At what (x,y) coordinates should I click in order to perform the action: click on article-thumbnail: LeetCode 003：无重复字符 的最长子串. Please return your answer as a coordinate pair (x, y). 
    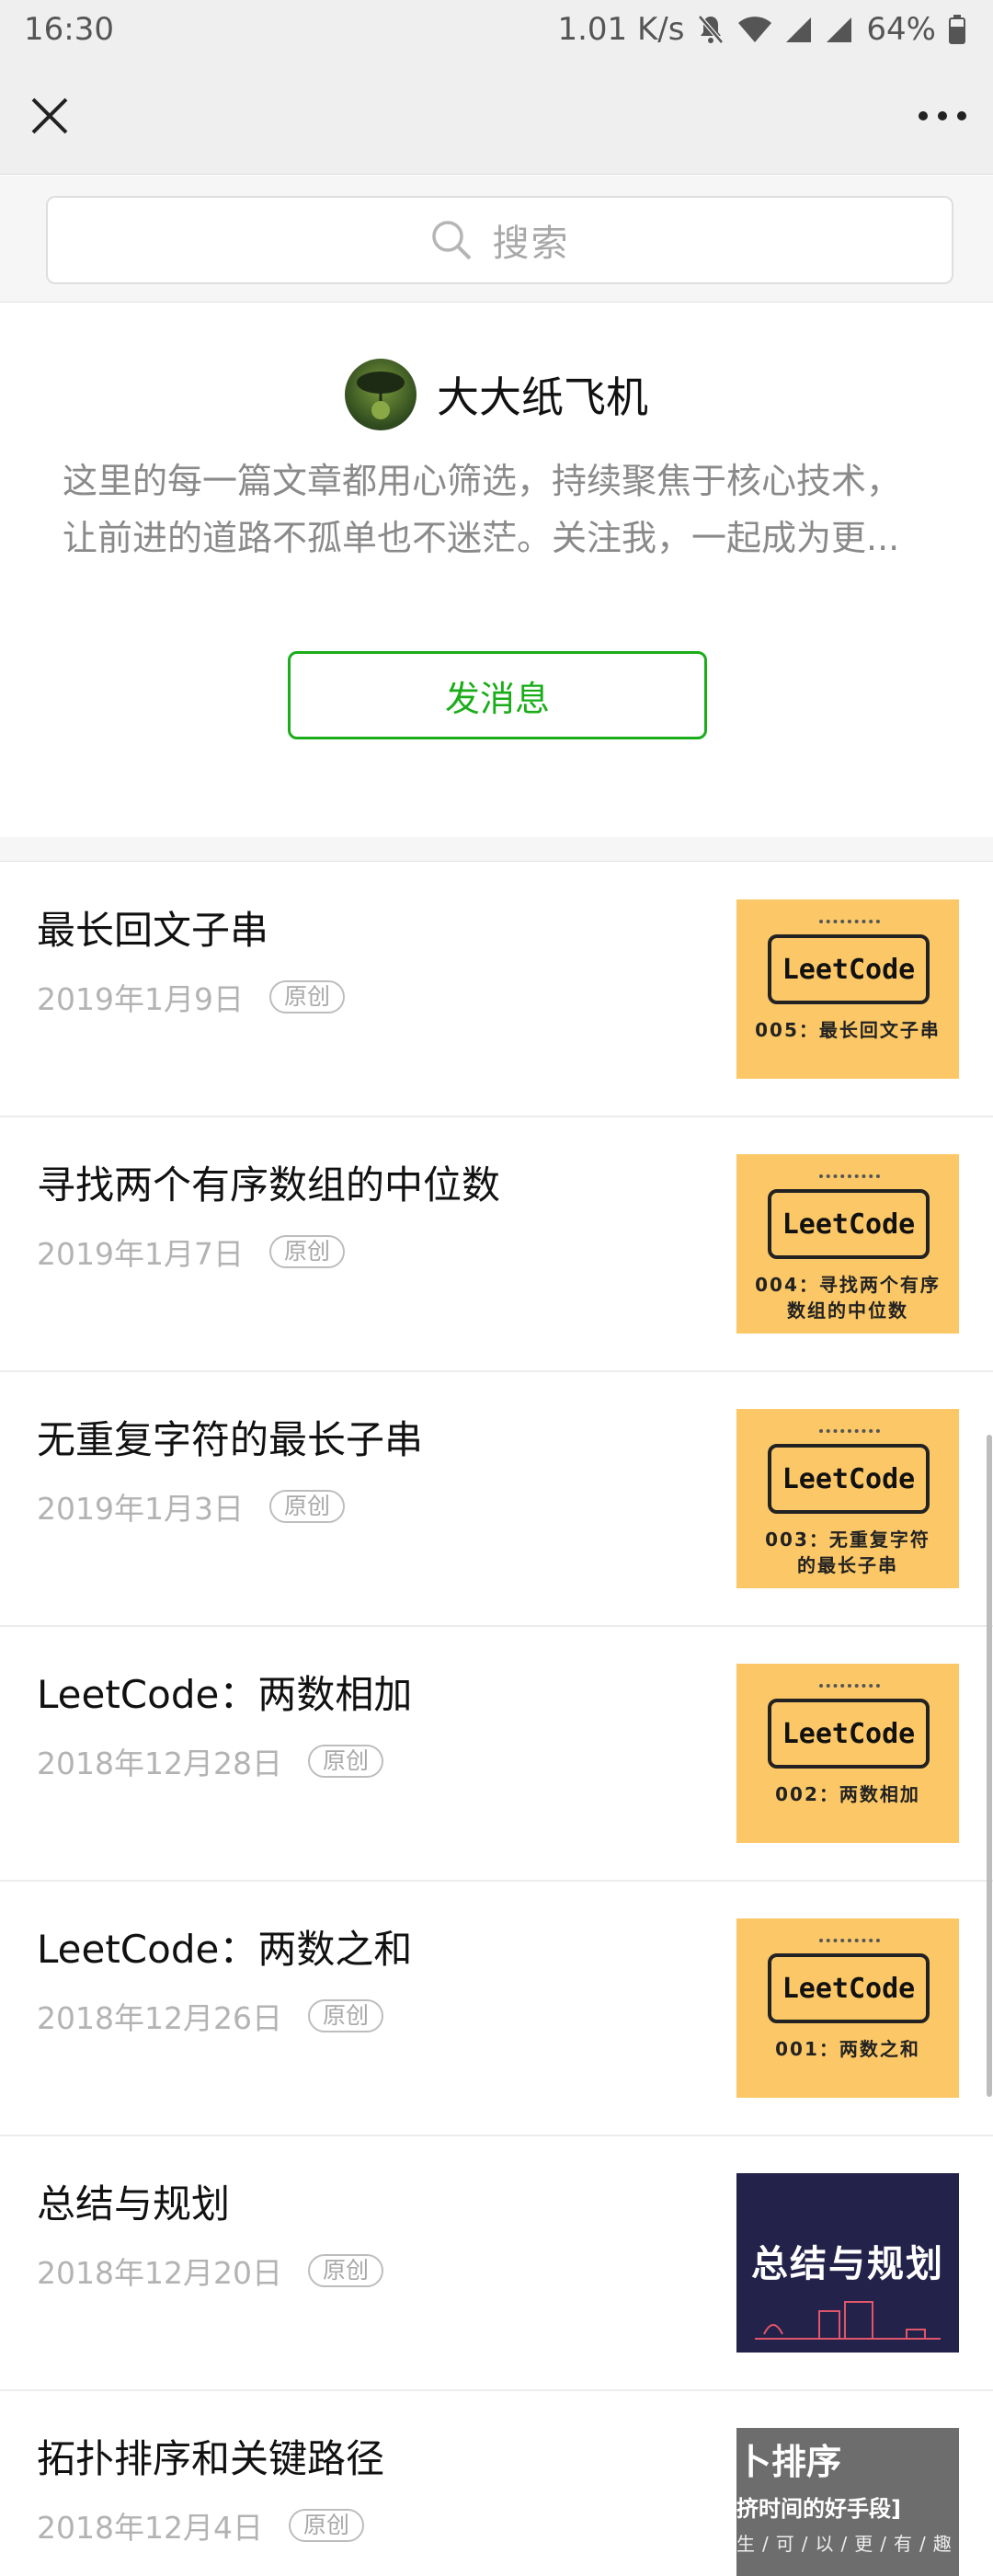
    Looking at the image, I should click on (847, 1498).